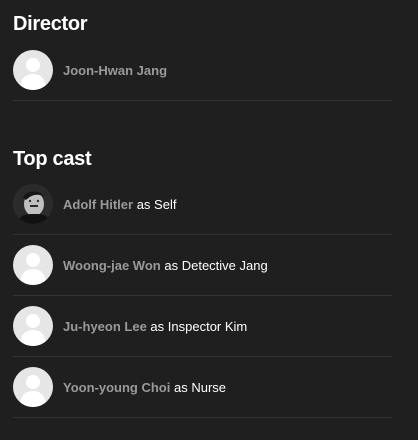 Image resolution: width=418 pixels, height=440 pixels. I want to click on cast-row: Ju-hyeon Lee as Inspector Kim, so click(202, 327).